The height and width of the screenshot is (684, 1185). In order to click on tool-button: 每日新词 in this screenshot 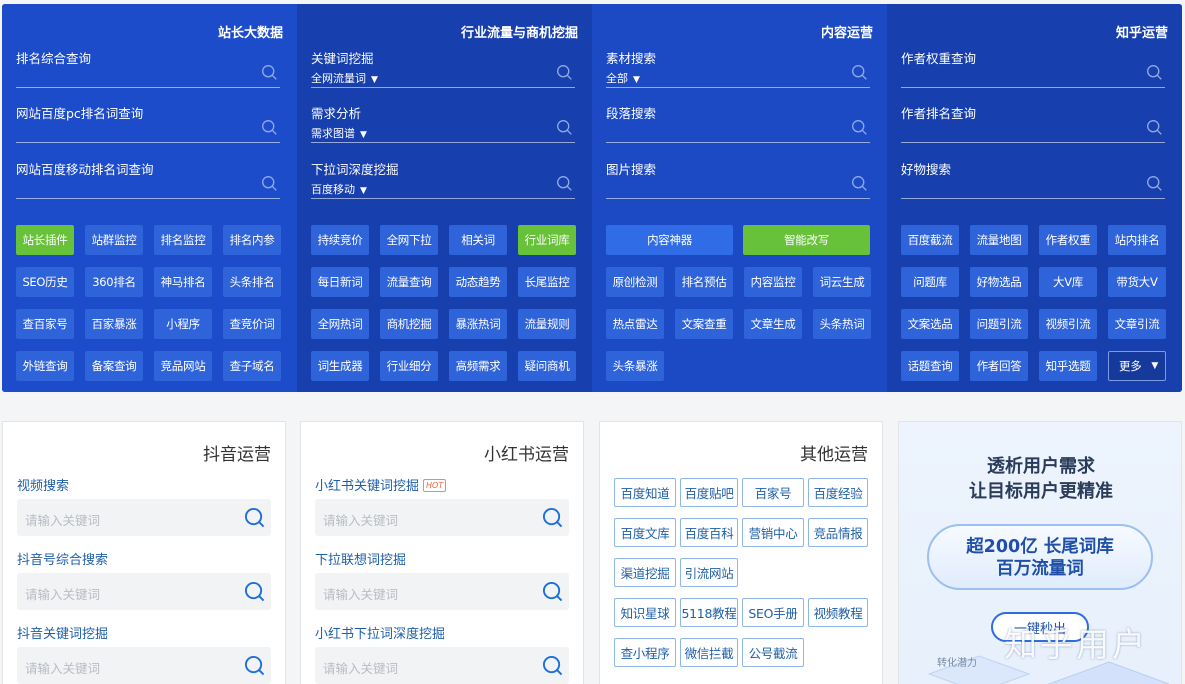, I will do `click(340, 282)`.